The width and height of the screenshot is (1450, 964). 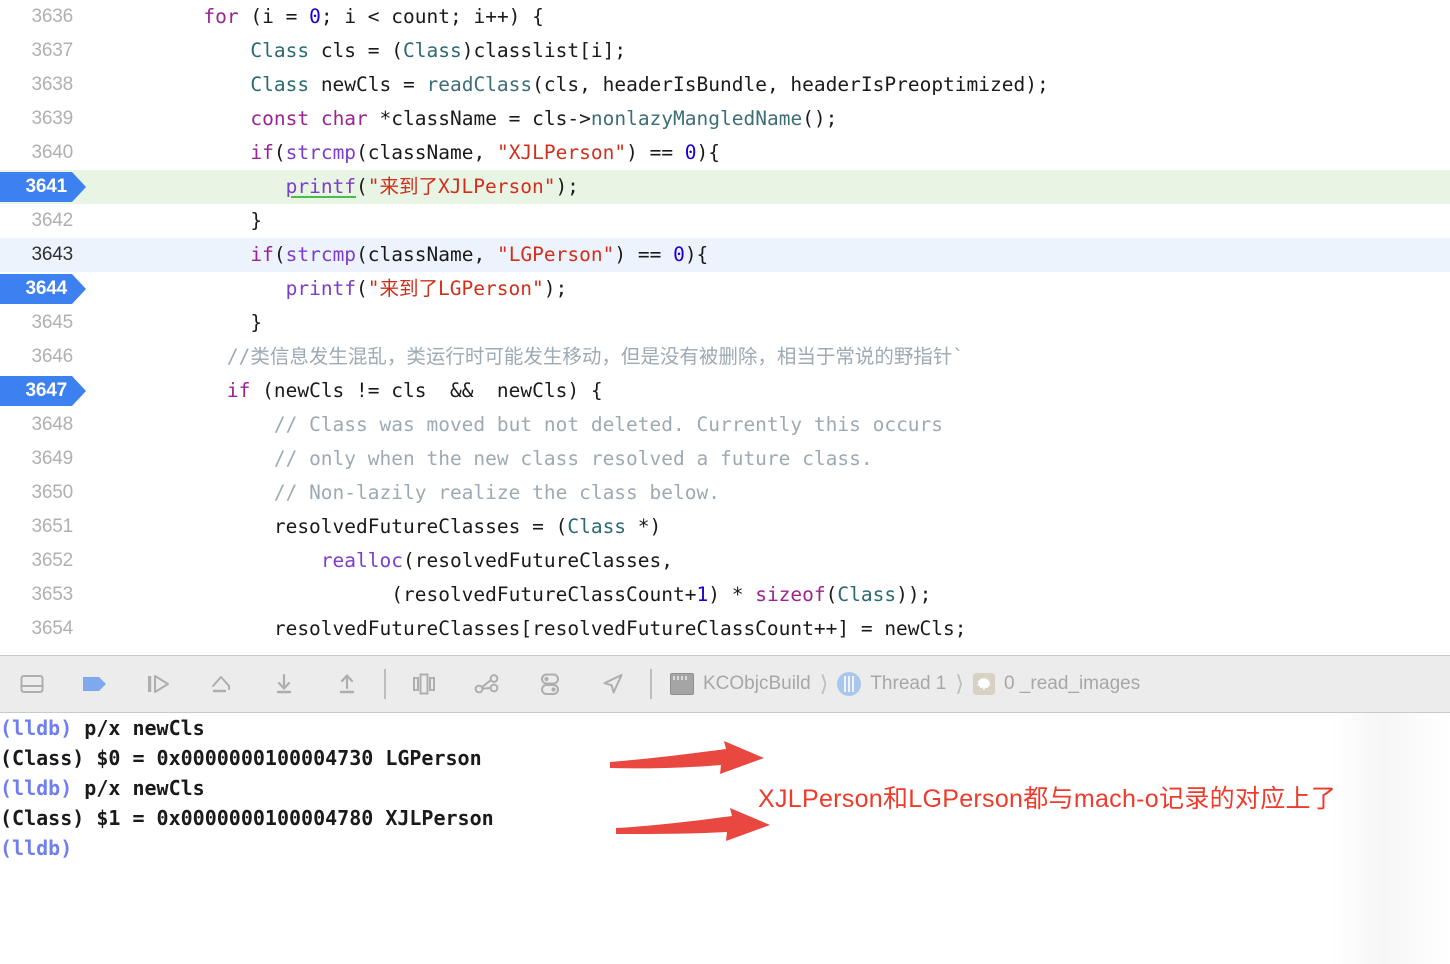 What do you see at coordinates (280, 118) in the screenshot?
I see `code-token: const` at bounding box center [280, 118].